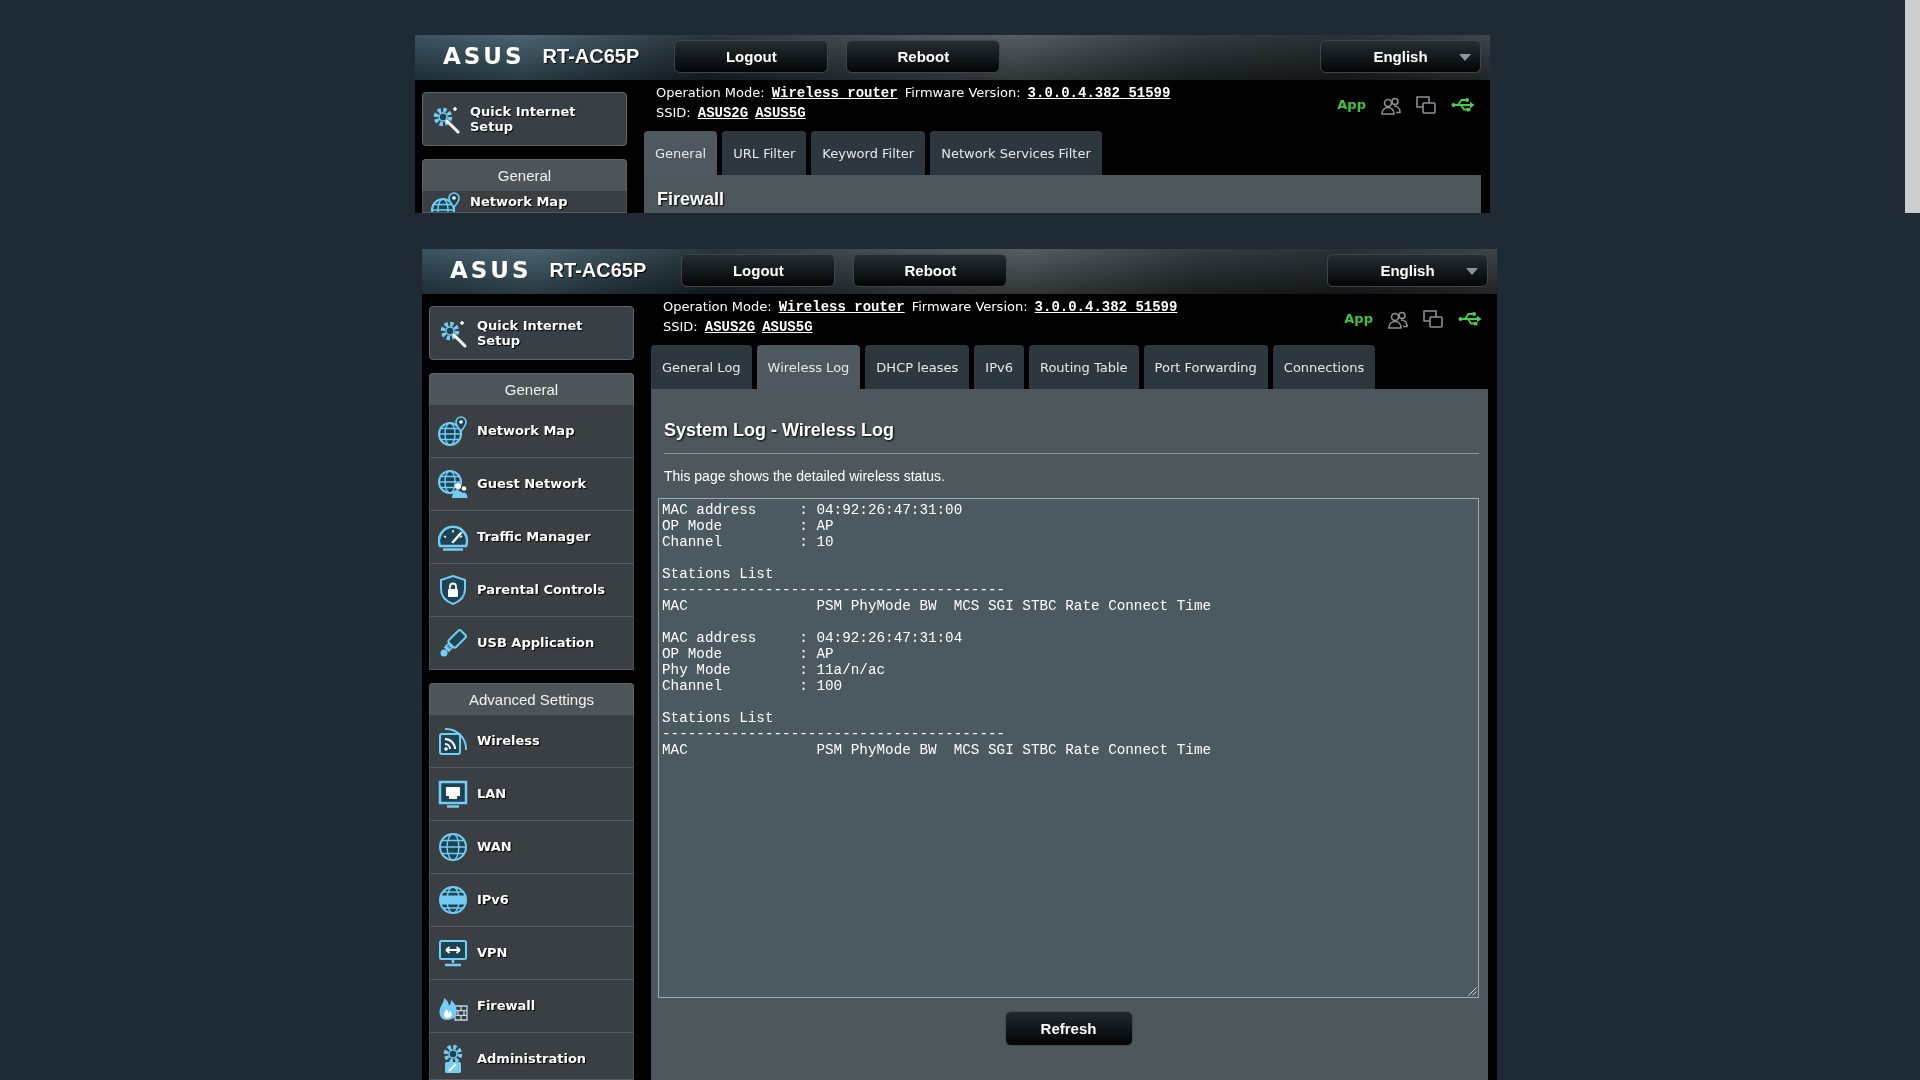 The height and width of the screenshot is (1080, 1920). I want to click on refresh-button: Refresh, so click(1068, 1028).